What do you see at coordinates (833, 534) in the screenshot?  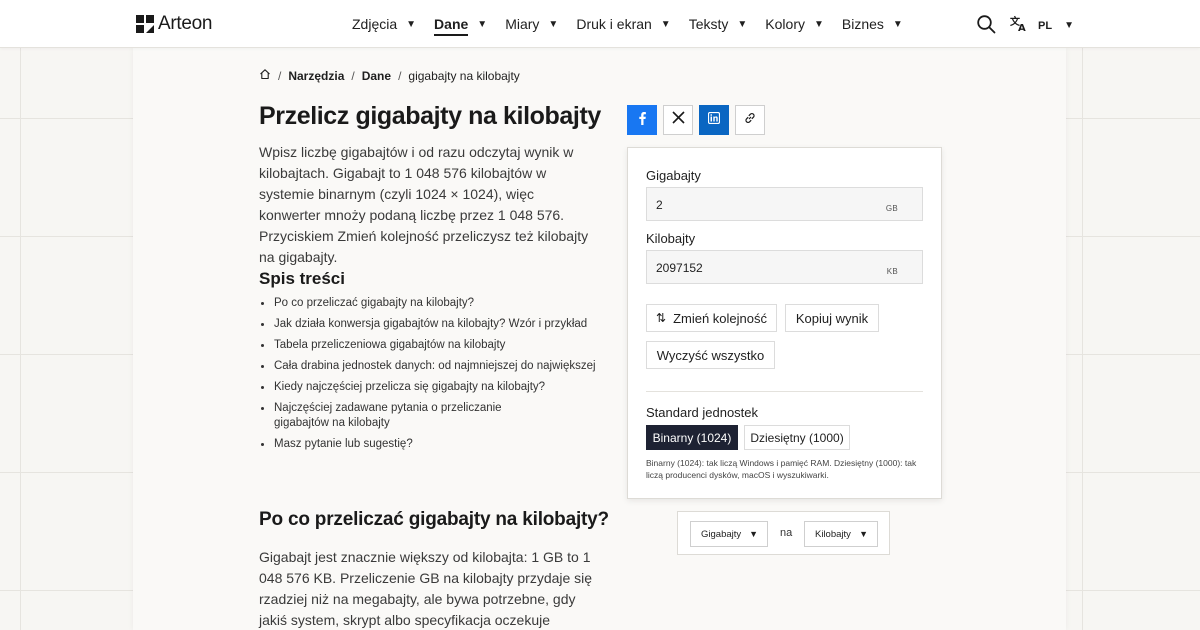 I see `to-unit-value: Kilobajty` at bounding box center [833, 534].